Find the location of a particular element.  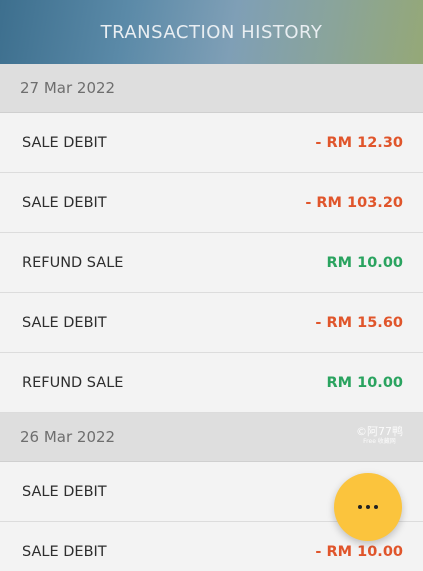

watermark-text: ©阿77鸭 is located at coordinates (379, 431).